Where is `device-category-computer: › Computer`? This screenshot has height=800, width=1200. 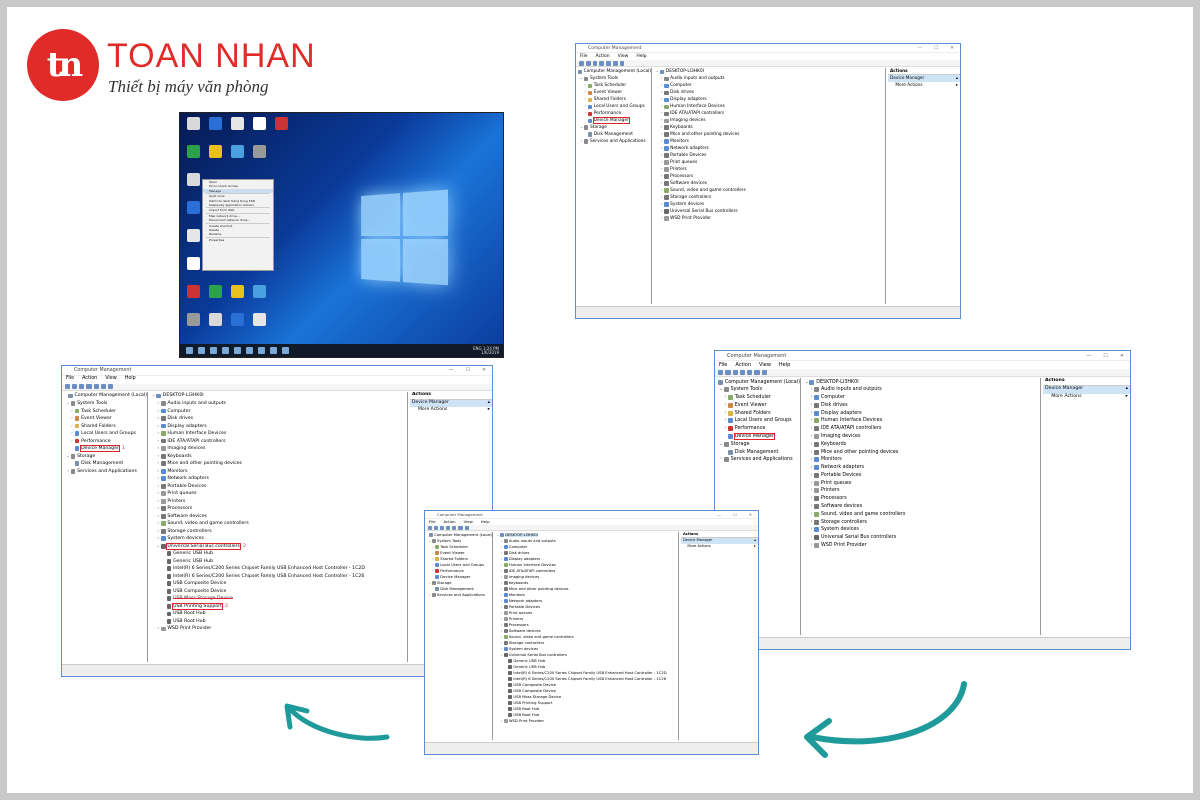 device-category-computer: › Computer is located at coordinates (921, 398).